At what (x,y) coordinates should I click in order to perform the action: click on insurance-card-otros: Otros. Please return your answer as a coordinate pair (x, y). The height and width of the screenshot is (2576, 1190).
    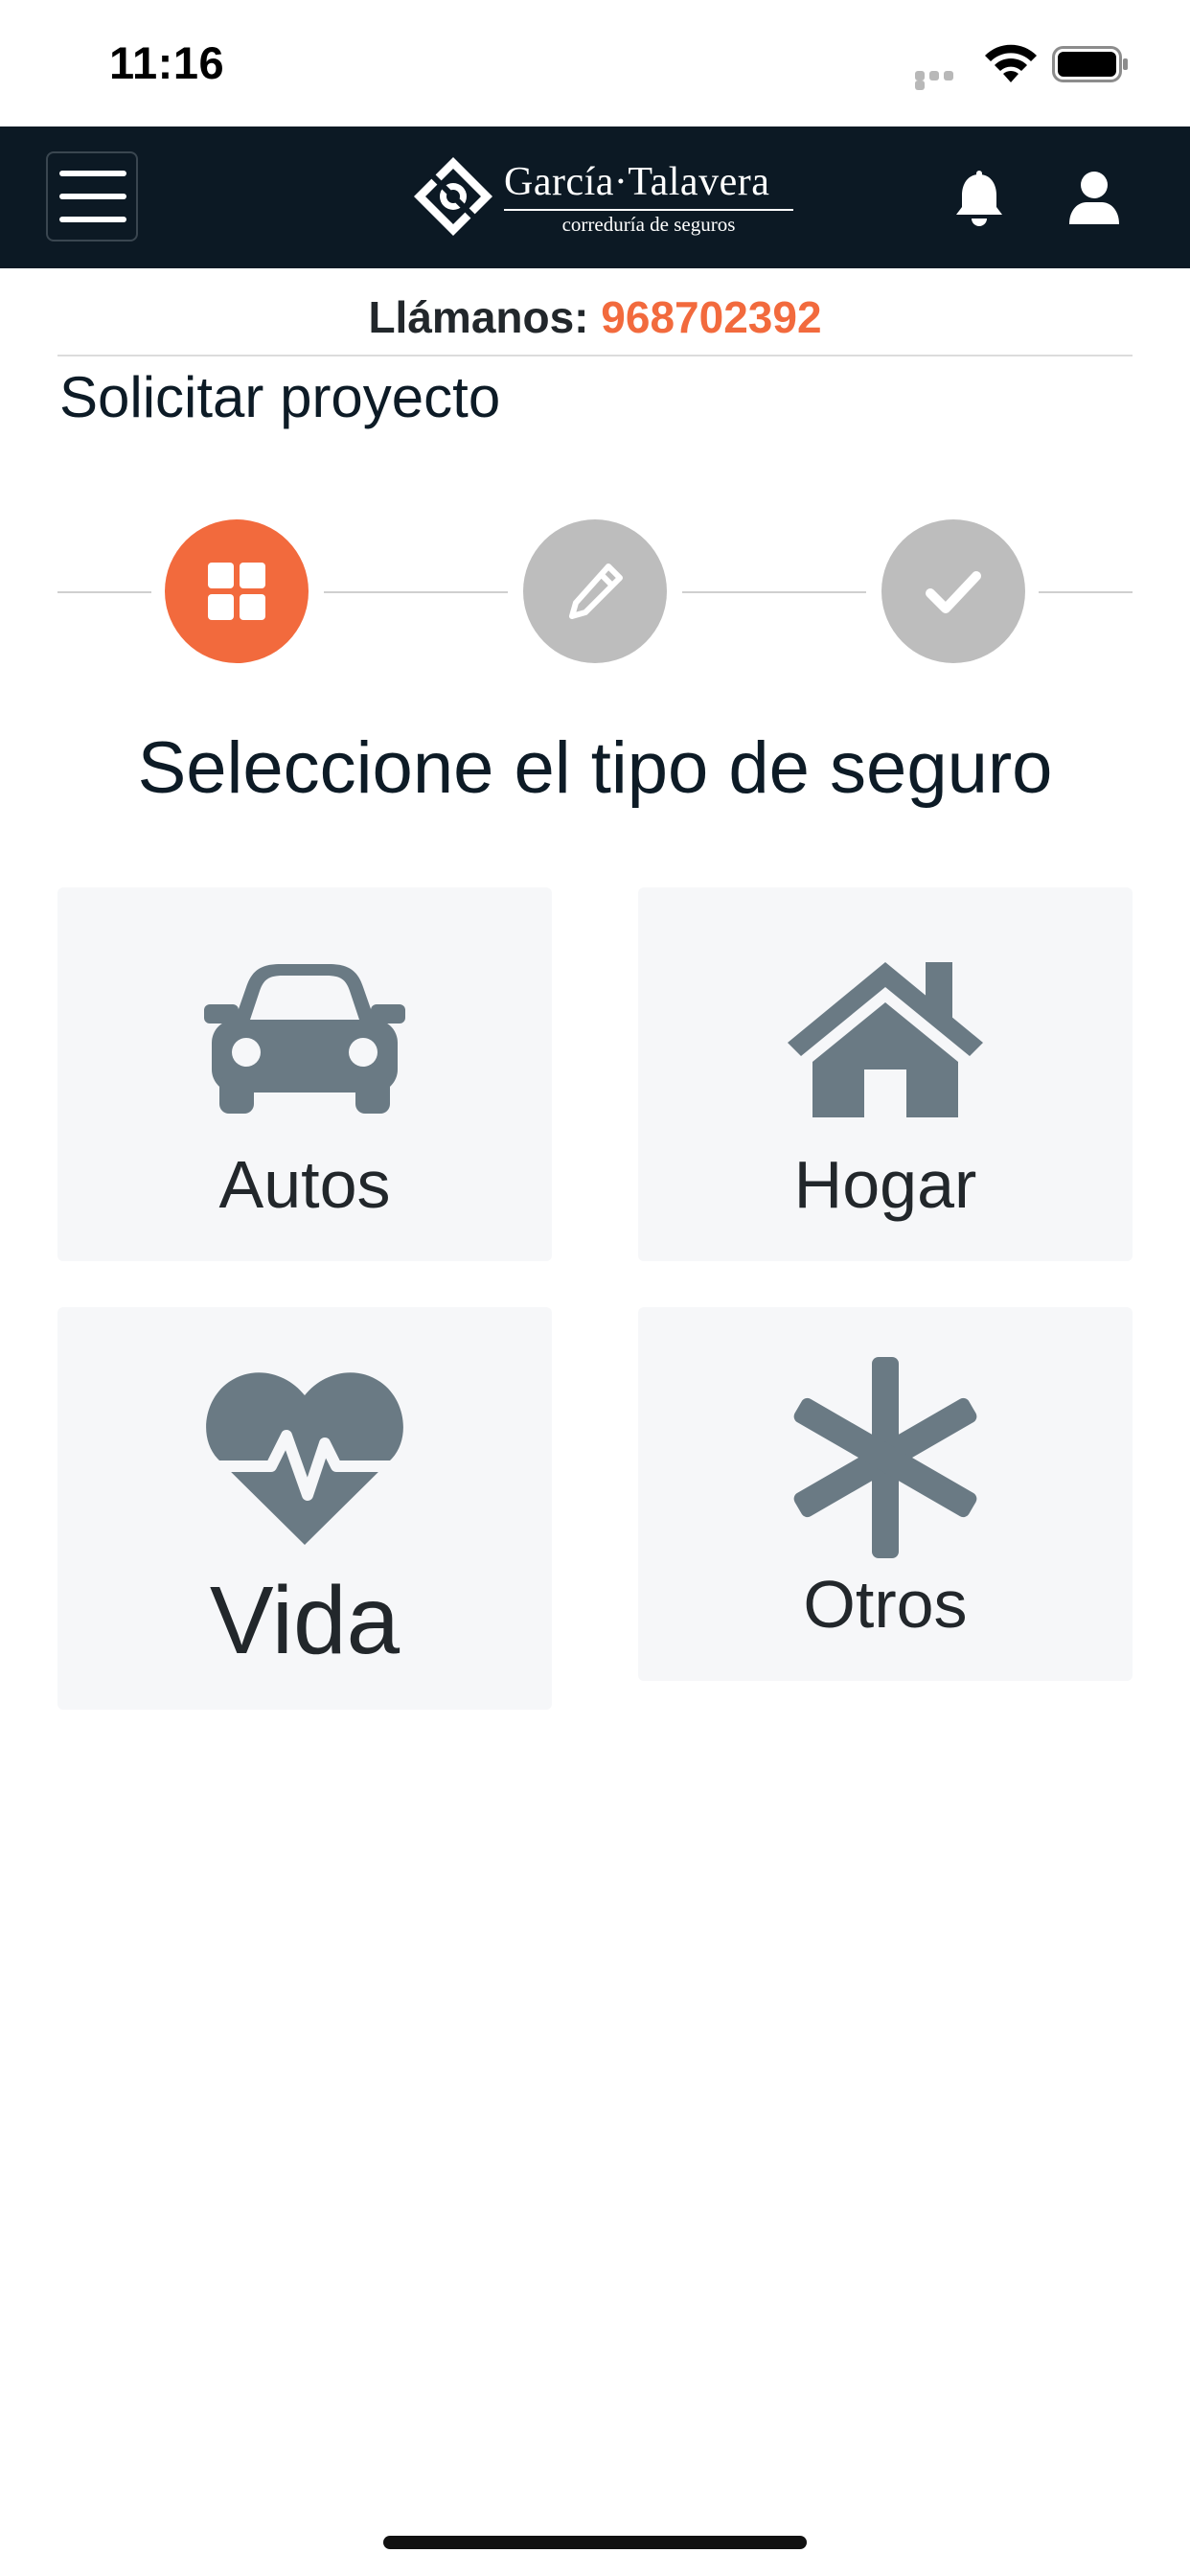
    Looking at the image, I should click on (886, 1494).